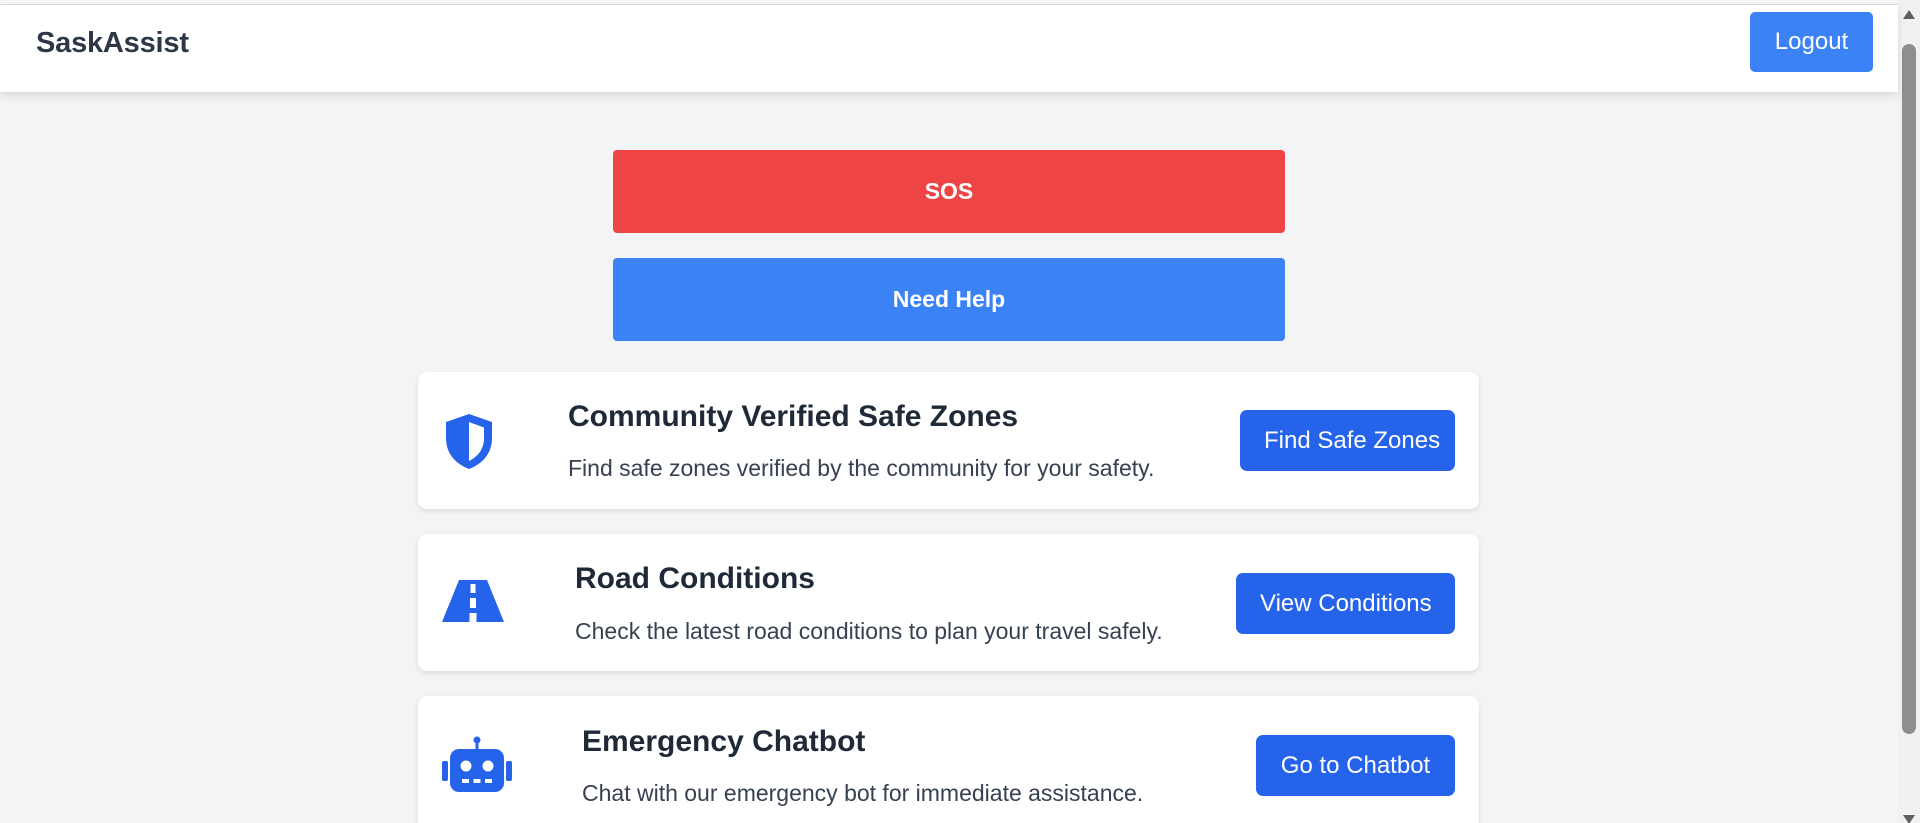 Image resolution: width=1920 pixels, height=823 pixels. I want to click on card-title: Road Conditions, so click(695, 578).